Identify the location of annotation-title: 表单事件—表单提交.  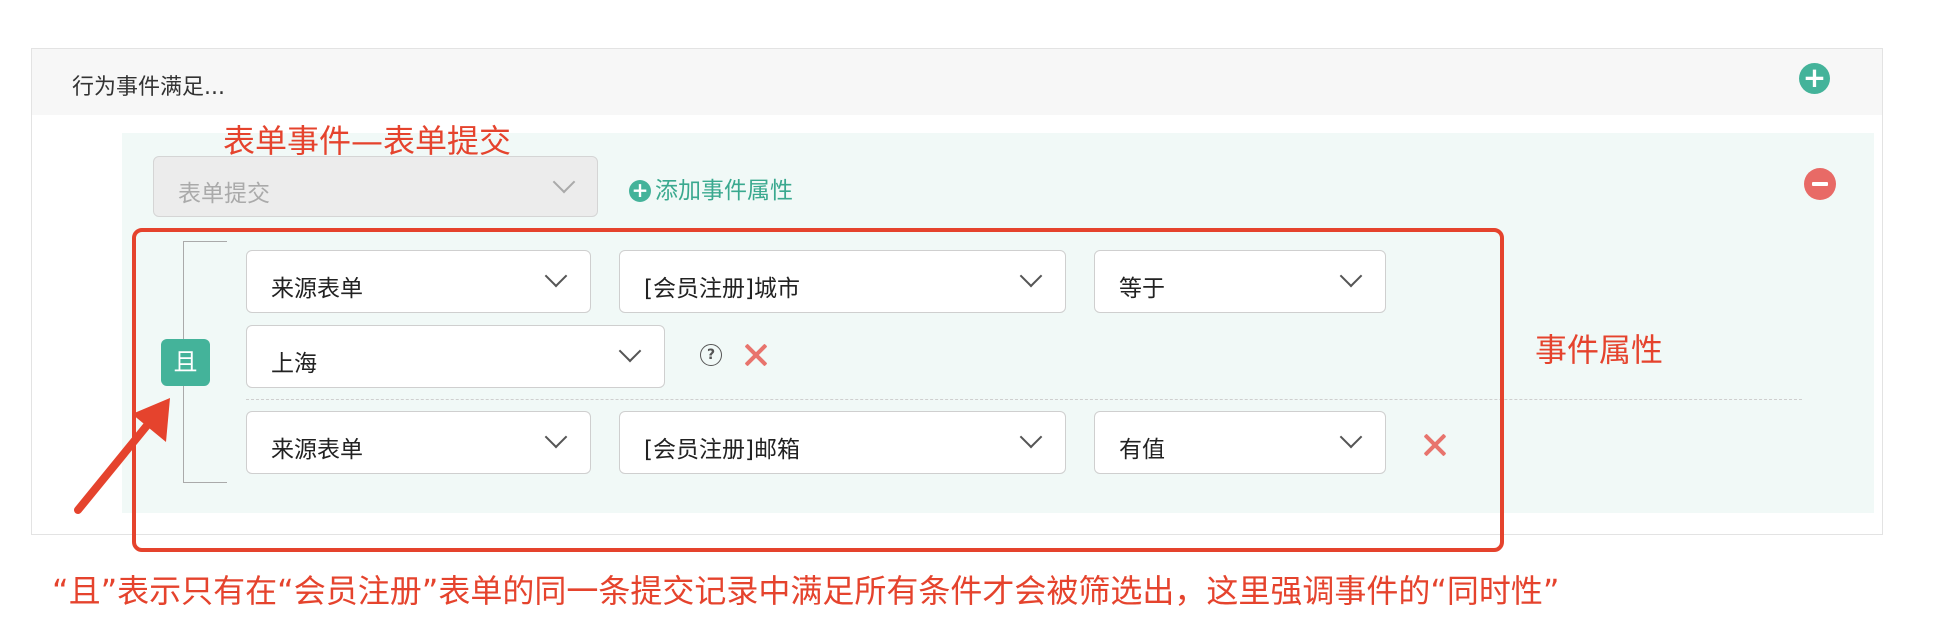
(367, 141).